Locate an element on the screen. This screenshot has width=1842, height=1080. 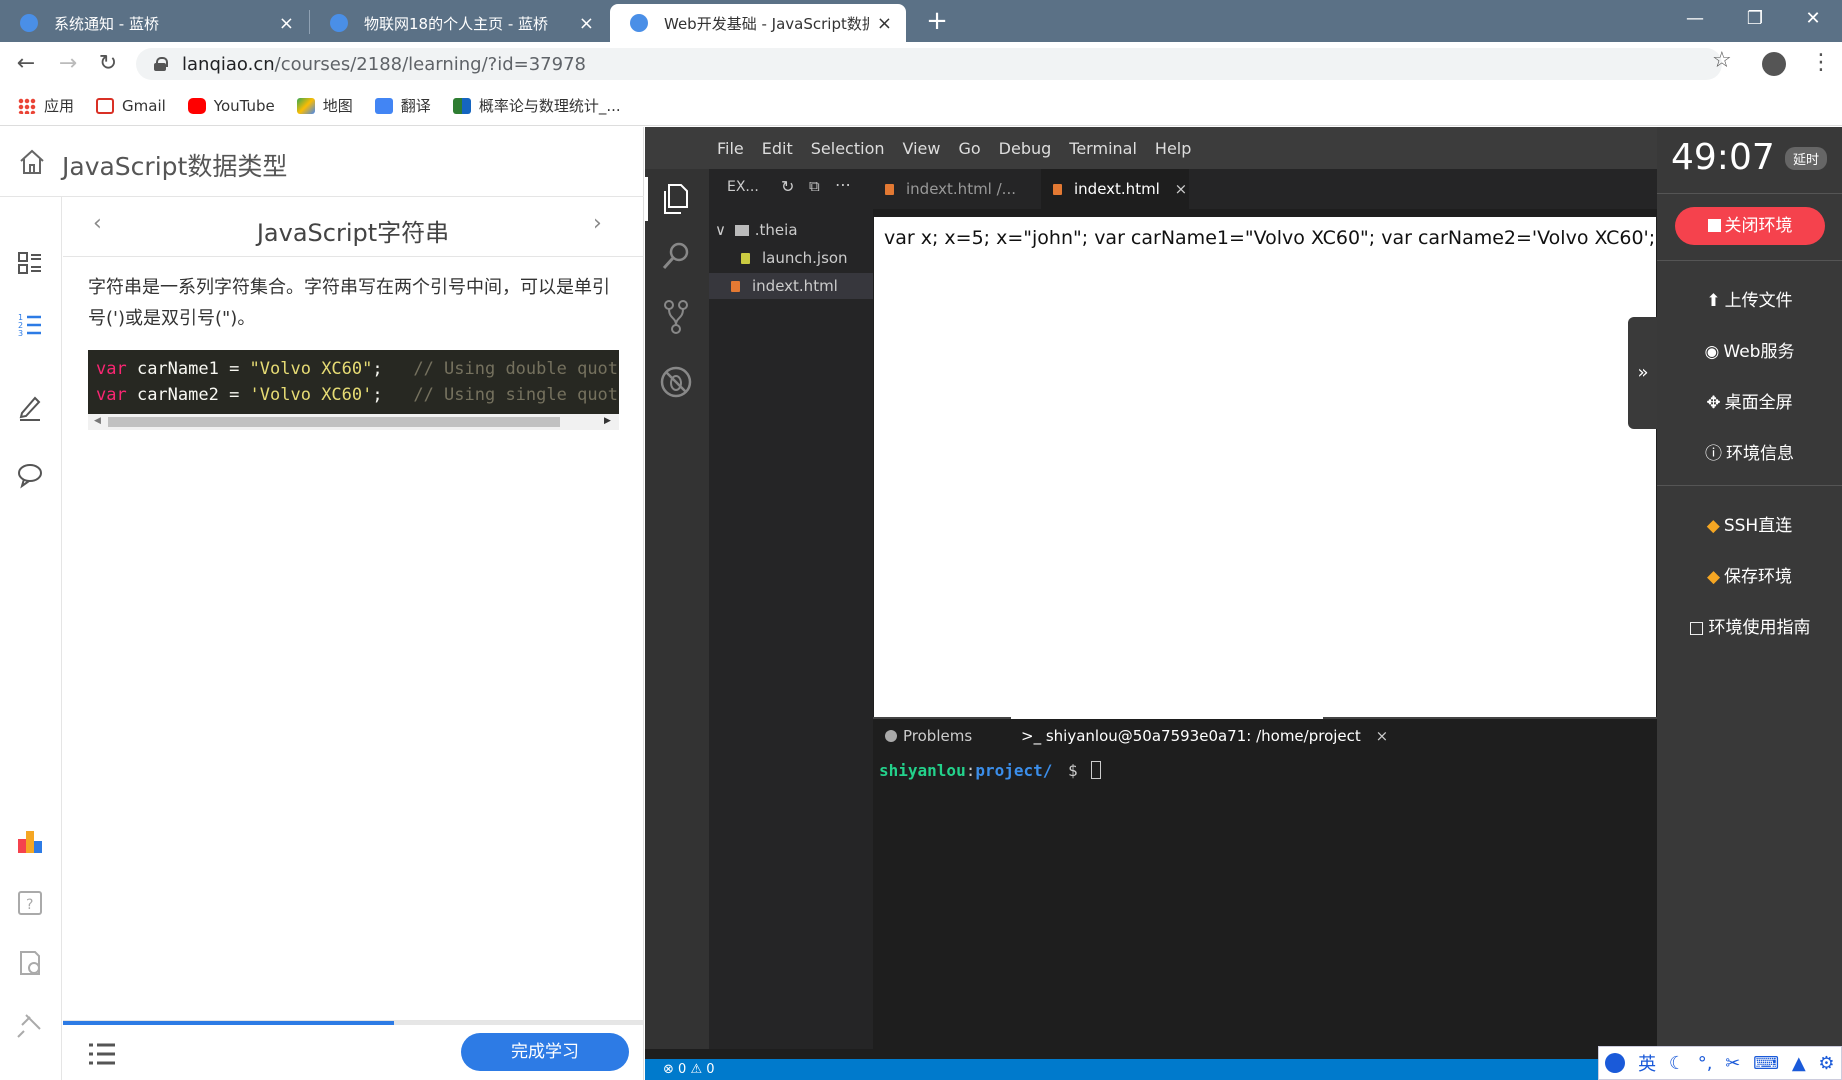
complete-lesson-button: 完成学习 is located at coordinates (545, 1052).